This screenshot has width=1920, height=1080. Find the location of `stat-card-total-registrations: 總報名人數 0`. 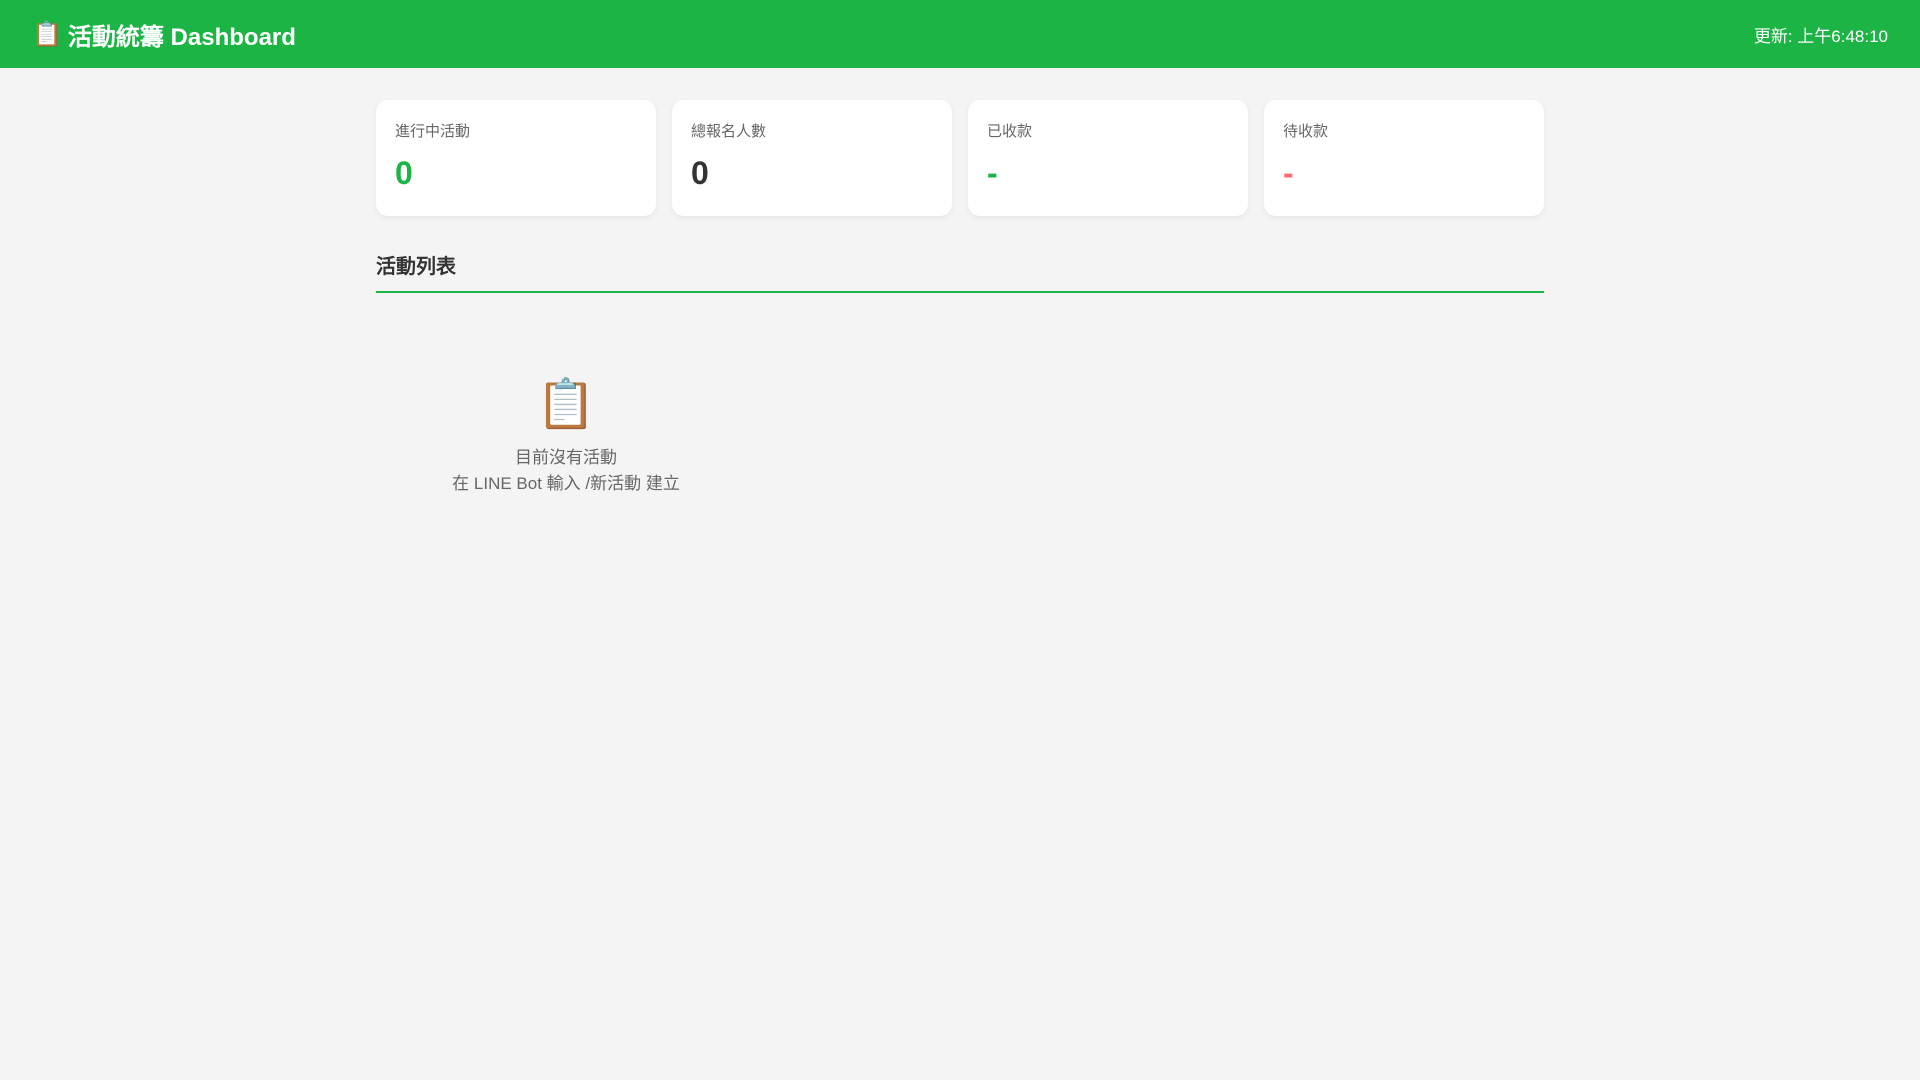

stat-card-total-registrations: 總報名人數 0 is located at coordinates (812, 158).